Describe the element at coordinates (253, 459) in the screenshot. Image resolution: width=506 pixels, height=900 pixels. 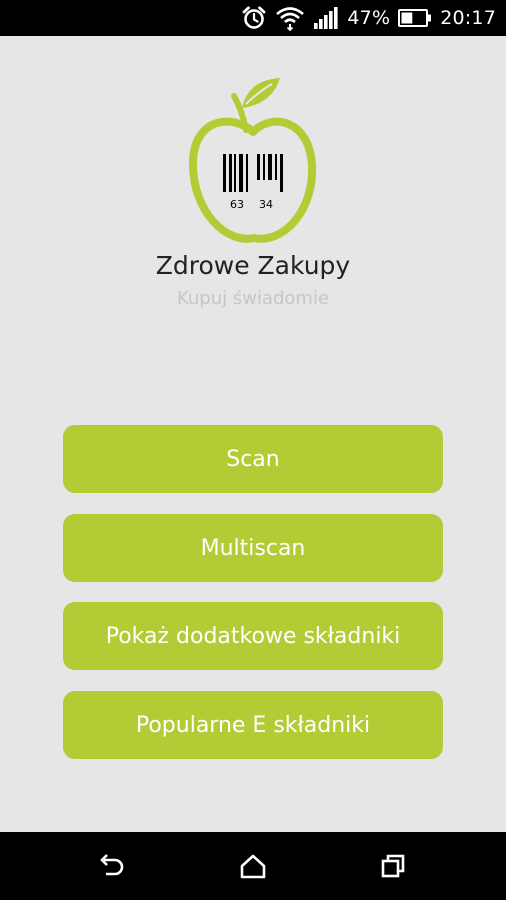
I see `scan-button: Scan` at that location.